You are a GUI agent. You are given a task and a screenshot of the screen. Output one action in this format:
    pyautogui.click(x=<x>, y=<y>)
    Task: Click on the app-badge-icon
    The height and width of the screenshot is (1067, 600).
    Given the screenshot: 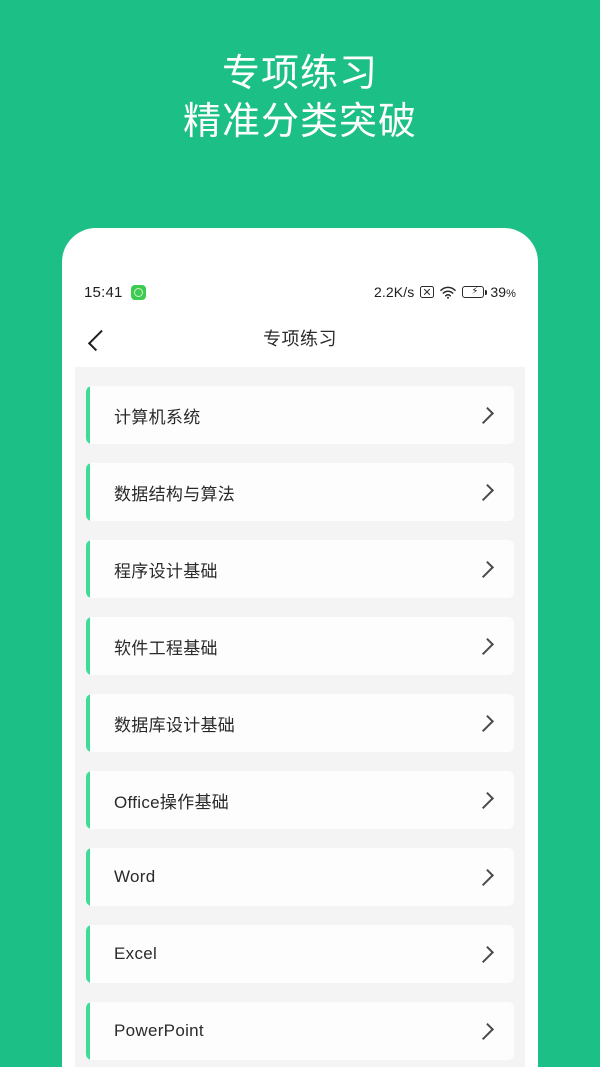 What is the action you would take?
    pyautogui.click(x=138, y=292)
    